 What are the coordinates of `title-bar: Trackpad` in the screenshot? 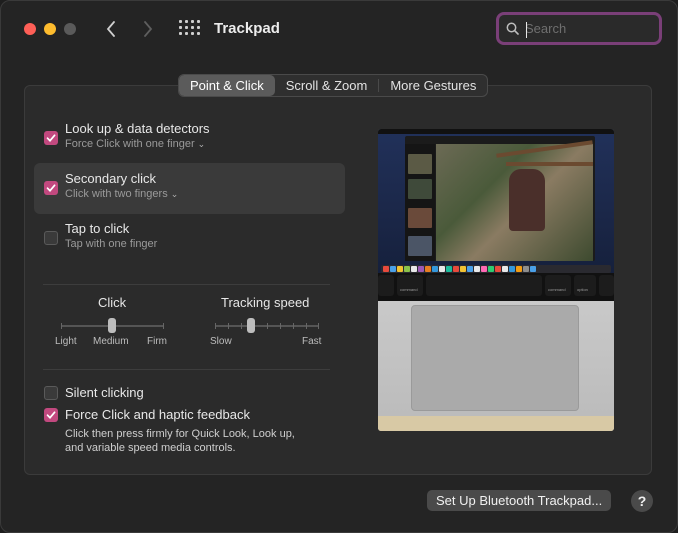 It's located at (339, 29).